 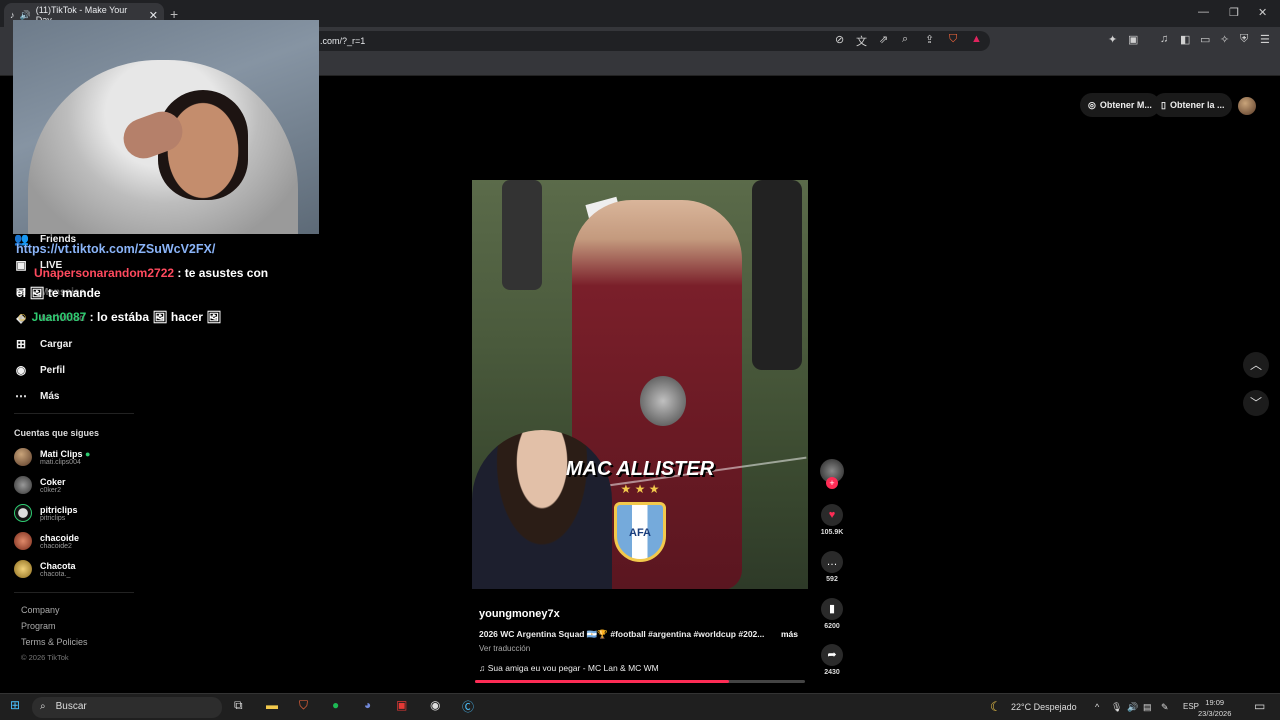 I want to click on share-icon: ⇪, so click(x=929, y=39).